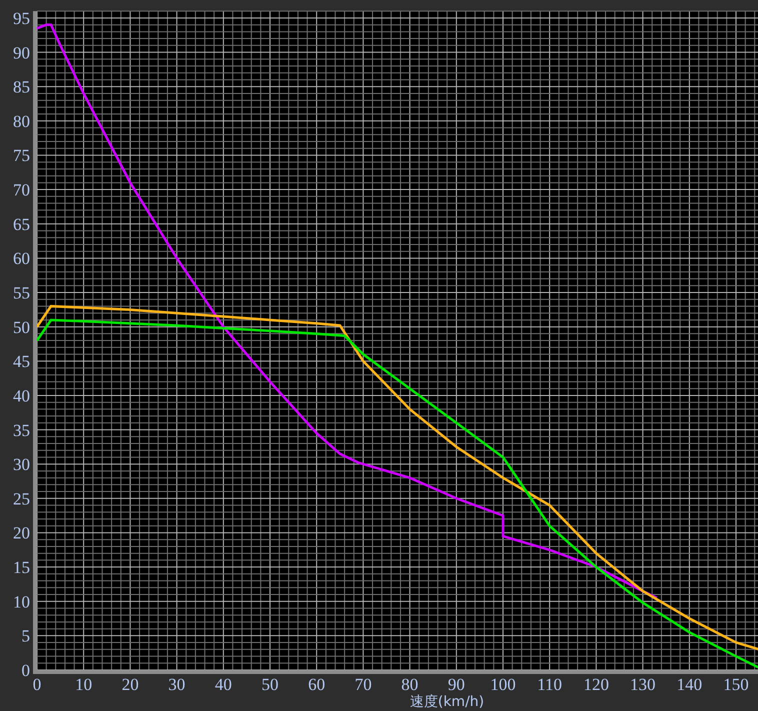 The width and height of the screenshot is (758, 711). What do you see at coordinates (643, 684) in the screenshot?
I see `tick-label: 130` at bounding box center [643, 684].